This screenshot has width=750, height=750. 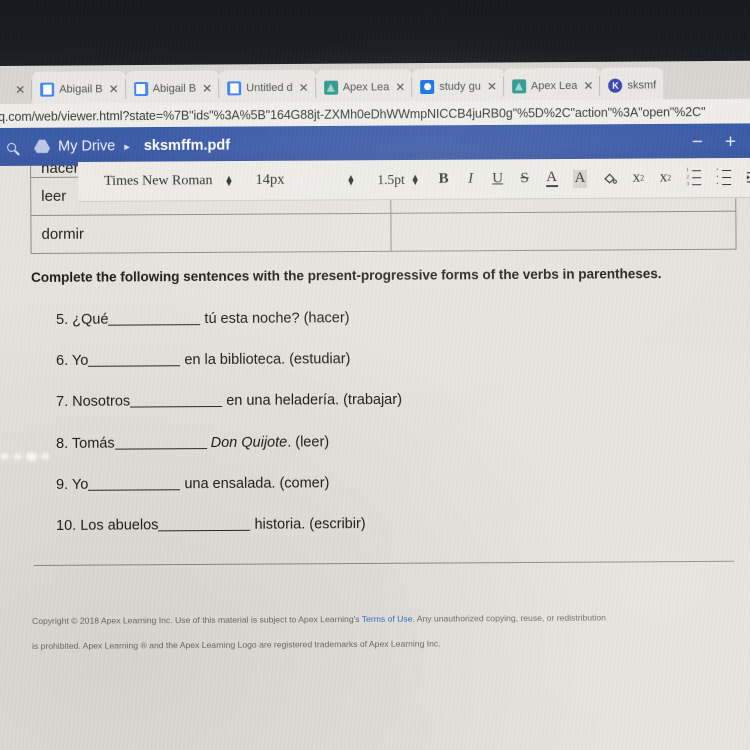 What do you see at coordinates (314, 400) in the screenshot?
I see `question-suffix: en una heladería. (trabajar)` at bounding box center [314, 400].